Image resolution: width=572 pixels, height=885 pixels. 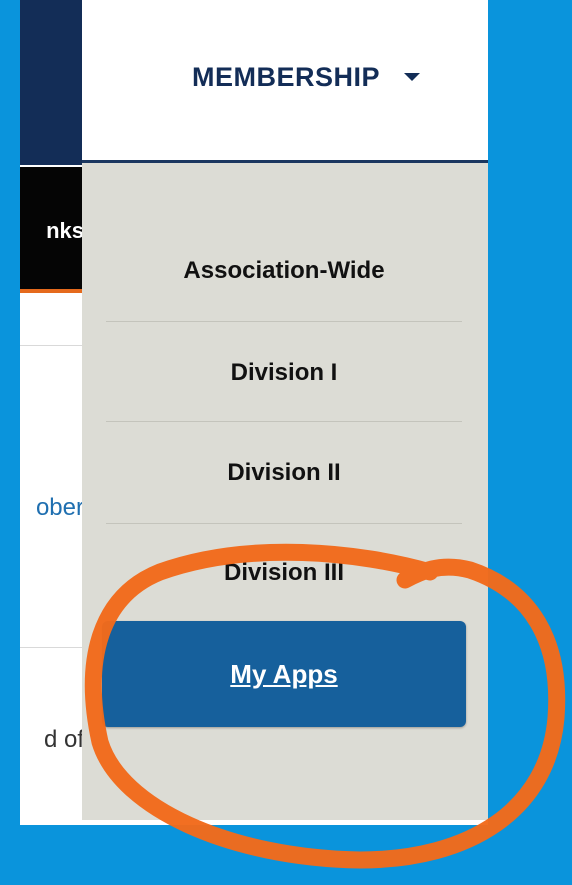 What do you see at coordinates (52, 291) in the screenshot?
I see `nav-accent-bar` at bounding box center [52, 291].